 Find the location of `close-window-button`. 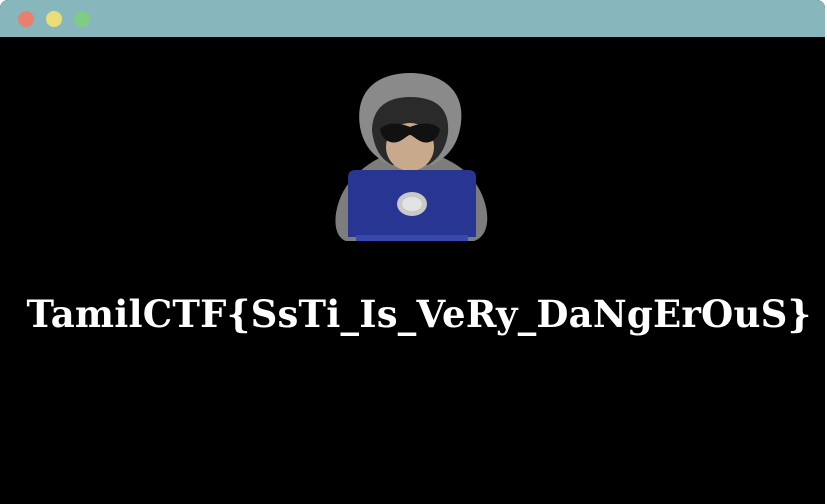

close-window-button is located at coordinates (26, 19).